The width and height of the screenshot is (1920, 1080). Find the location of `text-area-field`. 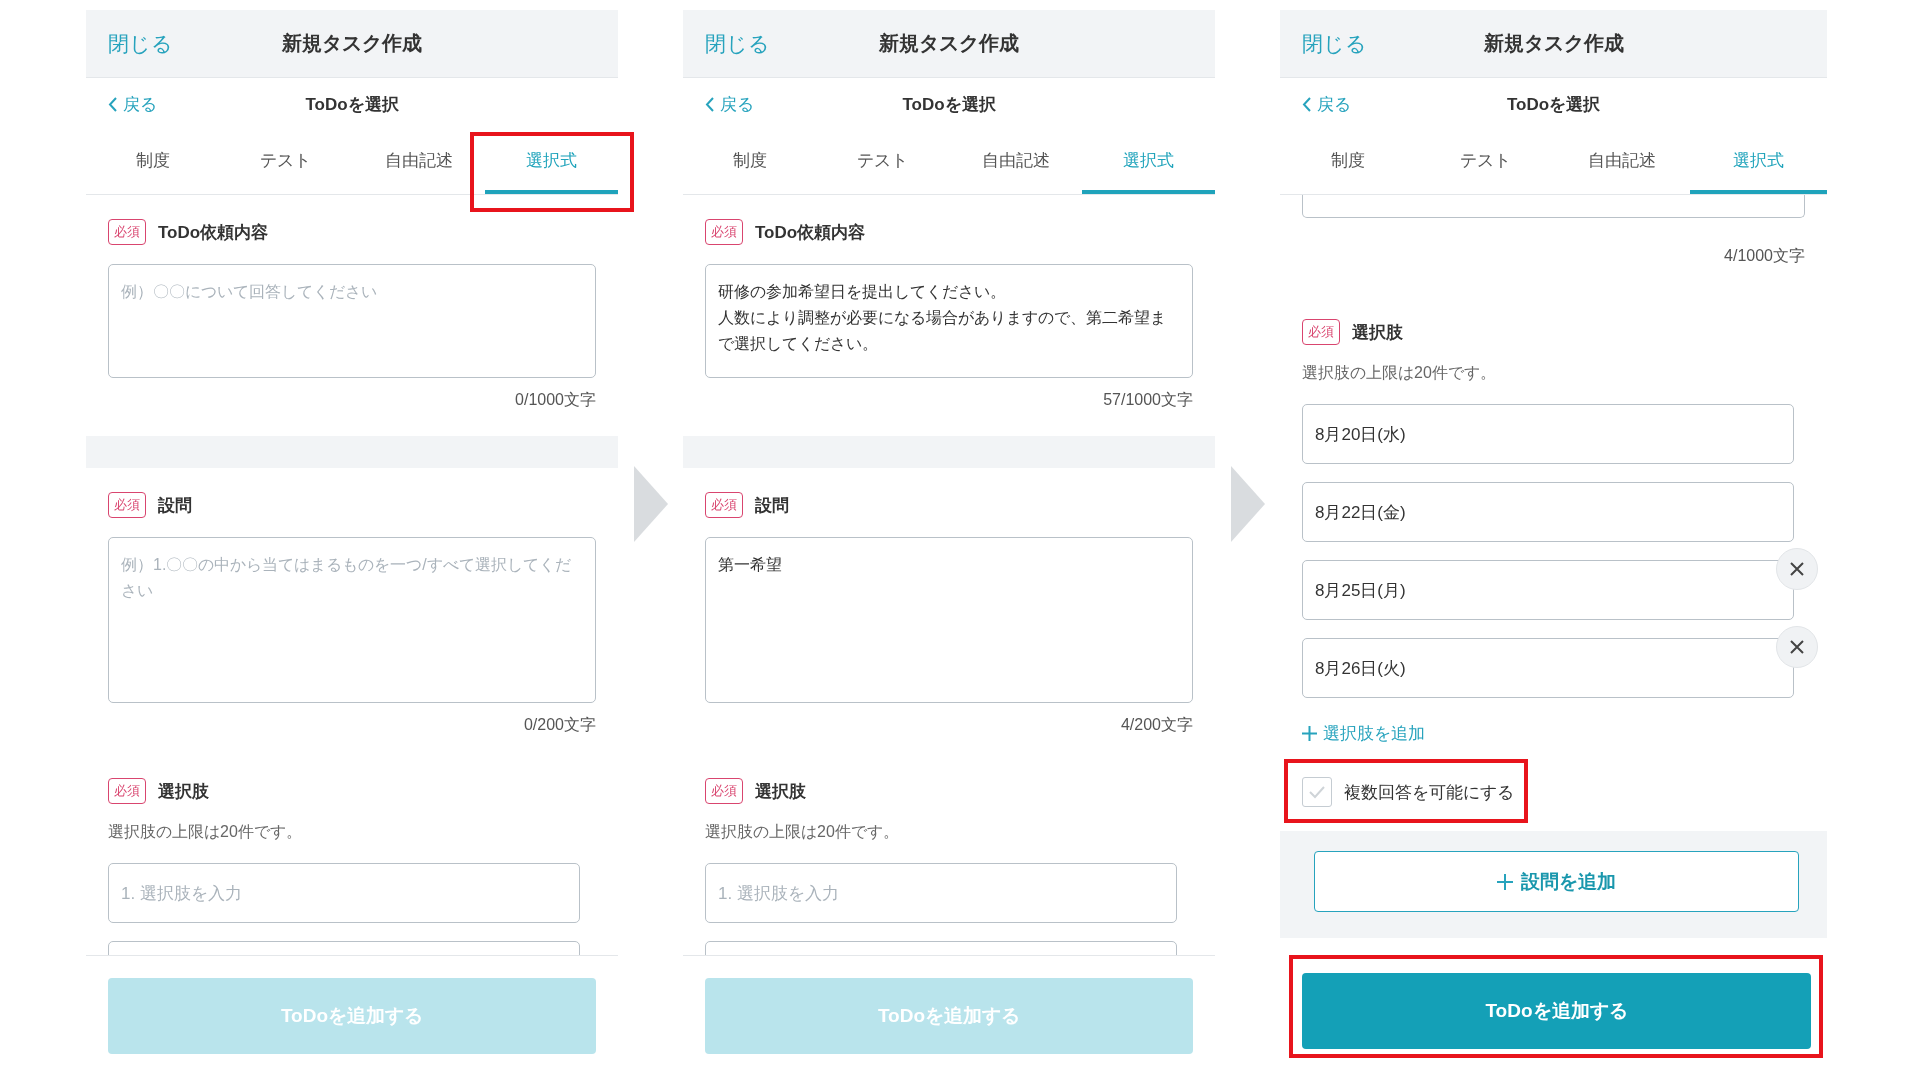

text-area-field is located at coordinates (1553, 206).